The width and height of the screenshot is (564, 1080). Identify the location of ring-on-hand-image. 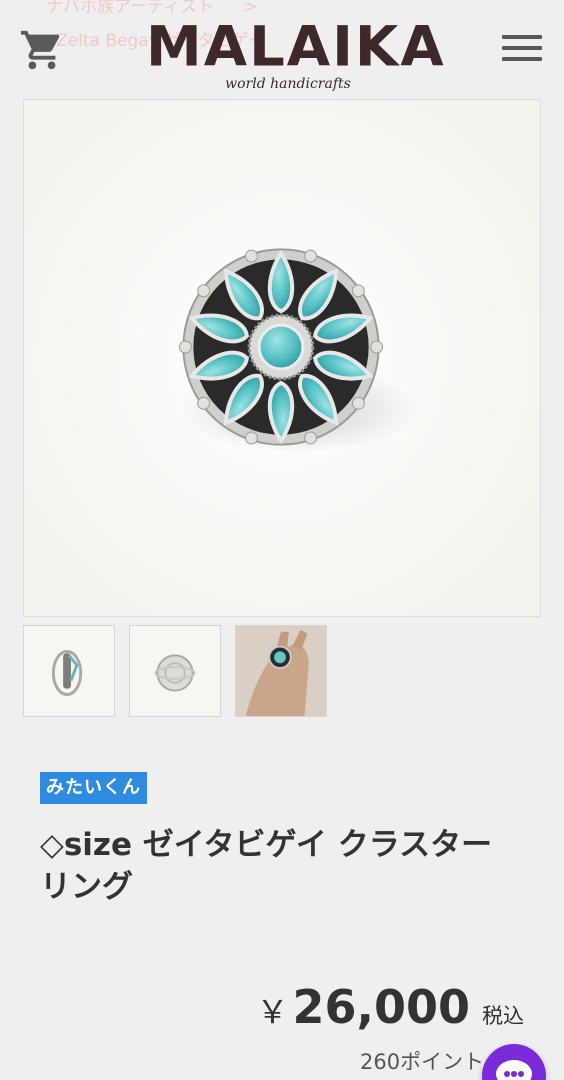
(281, 671).